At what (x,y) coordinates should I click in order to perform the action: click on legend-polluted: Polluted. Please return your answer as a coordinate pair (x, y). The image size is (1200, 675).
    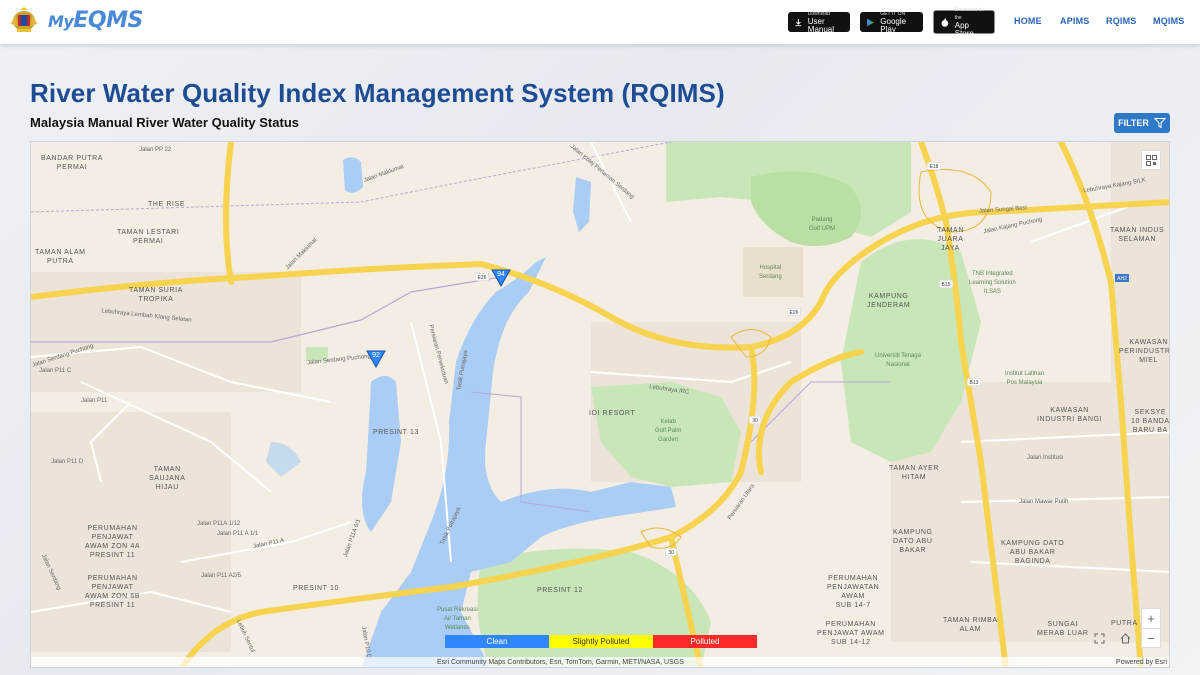
    Looking at the image, I should click on (705, 641).